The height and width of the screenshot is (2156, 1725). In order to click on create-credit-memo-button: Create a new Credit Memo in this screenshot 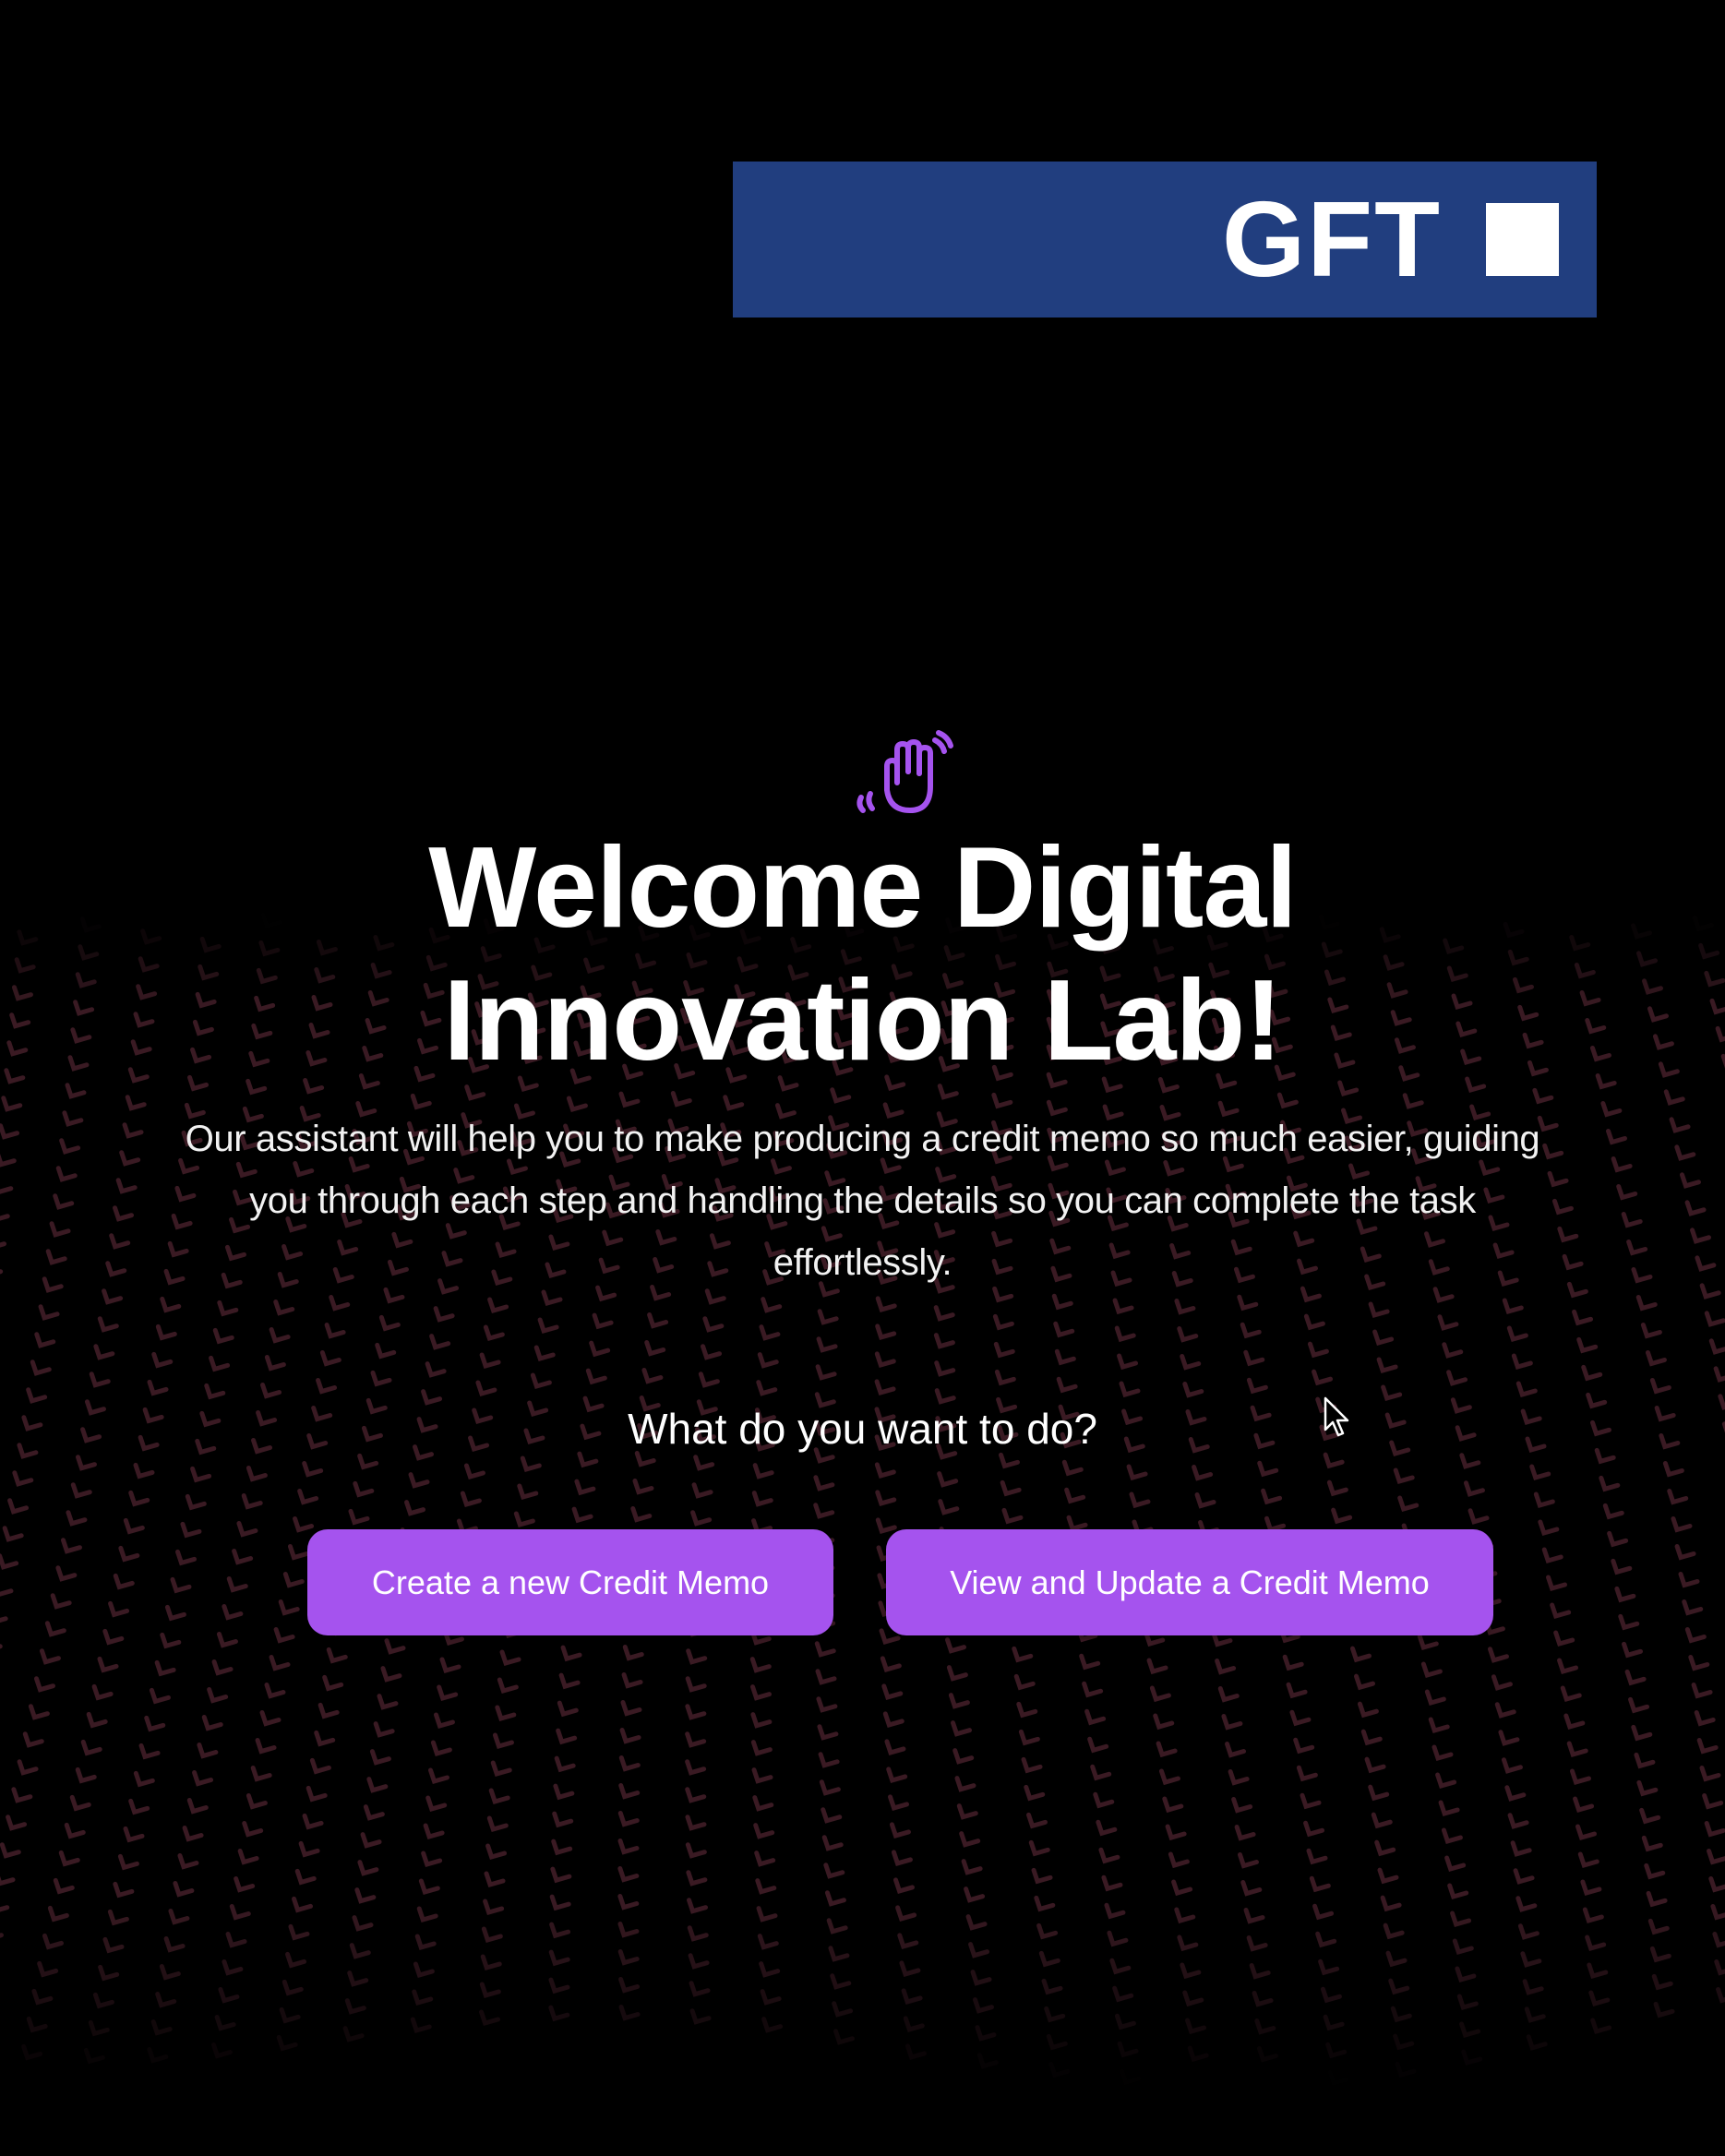, I will do `click(570, 1582)`.